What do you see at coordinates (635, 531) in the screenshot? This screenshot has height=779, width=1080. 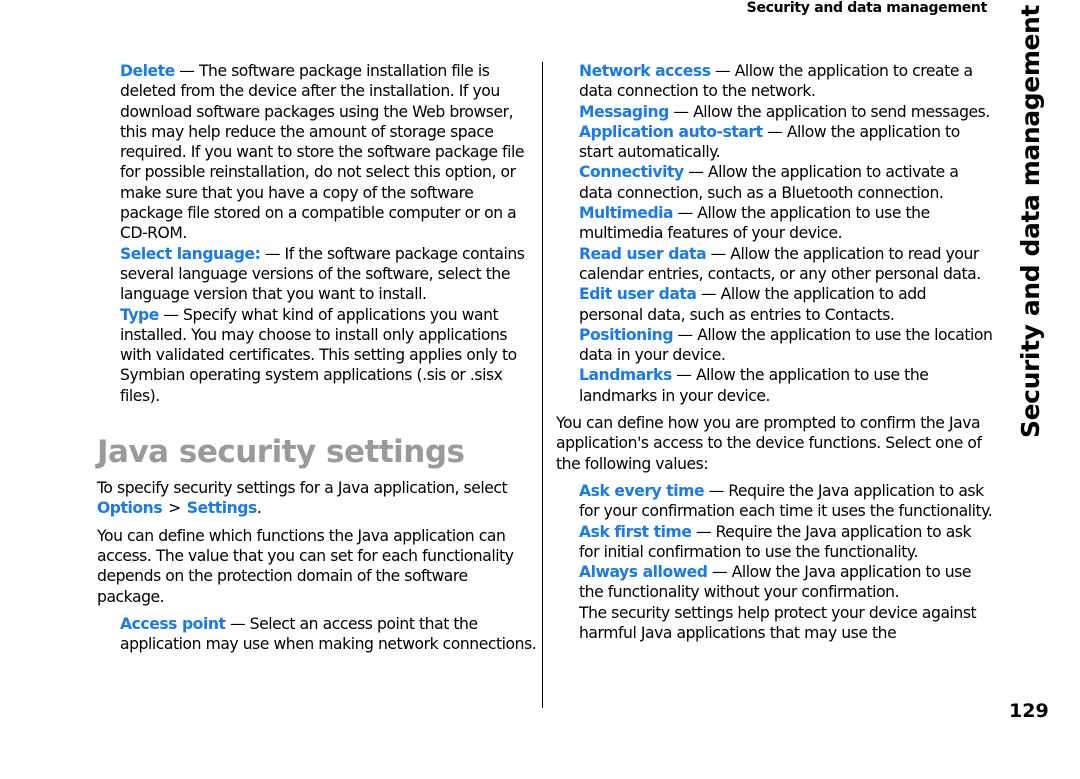 I see `value-term: Ask first time` at bounding box center [635, 531].